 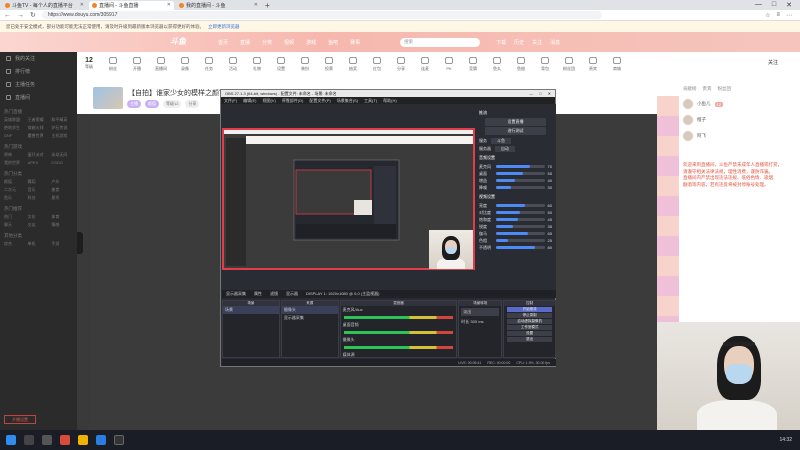 I want to click on tool-gift: 礼物, so click(x=257, y=62).